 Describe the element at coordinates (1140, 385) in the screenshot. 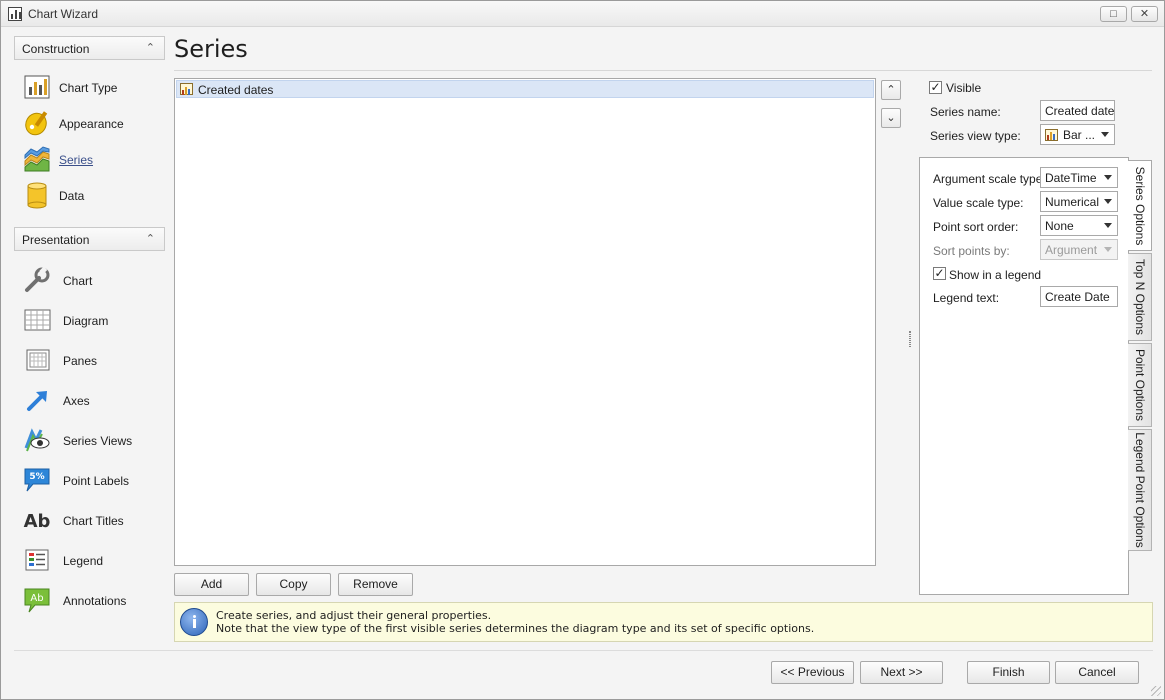

I see `tab-point-options: Point Options` at that location.